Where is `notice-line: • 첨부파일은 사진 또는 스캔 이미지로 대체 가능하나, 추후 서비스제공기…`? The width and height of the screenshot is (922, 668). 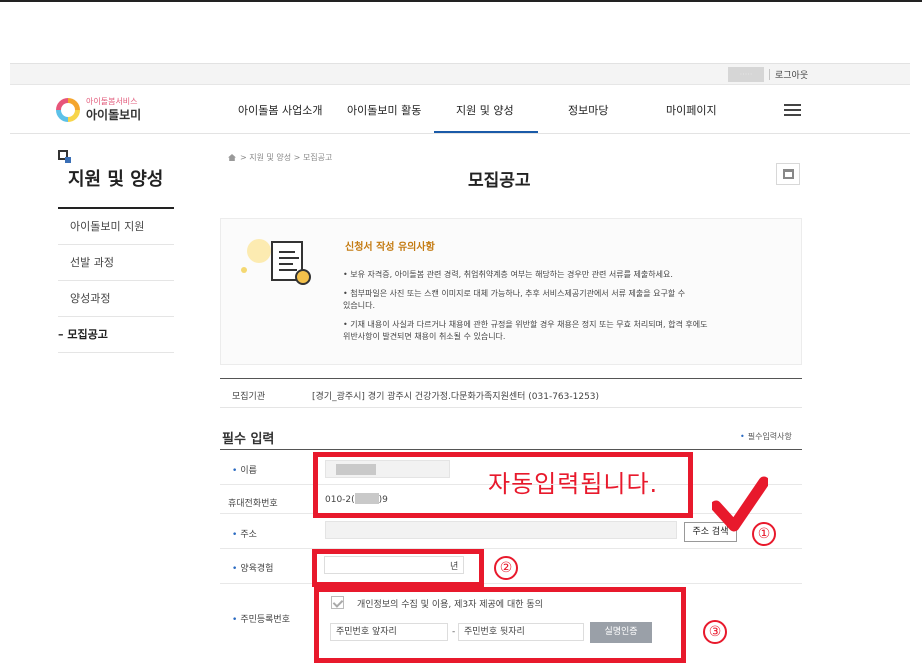 notice-line: • 첨부파일은 사진 또는 스캔 이미지로 대체 가능하나, 추후 서비스제공기… is located at coordinates (514, 293).